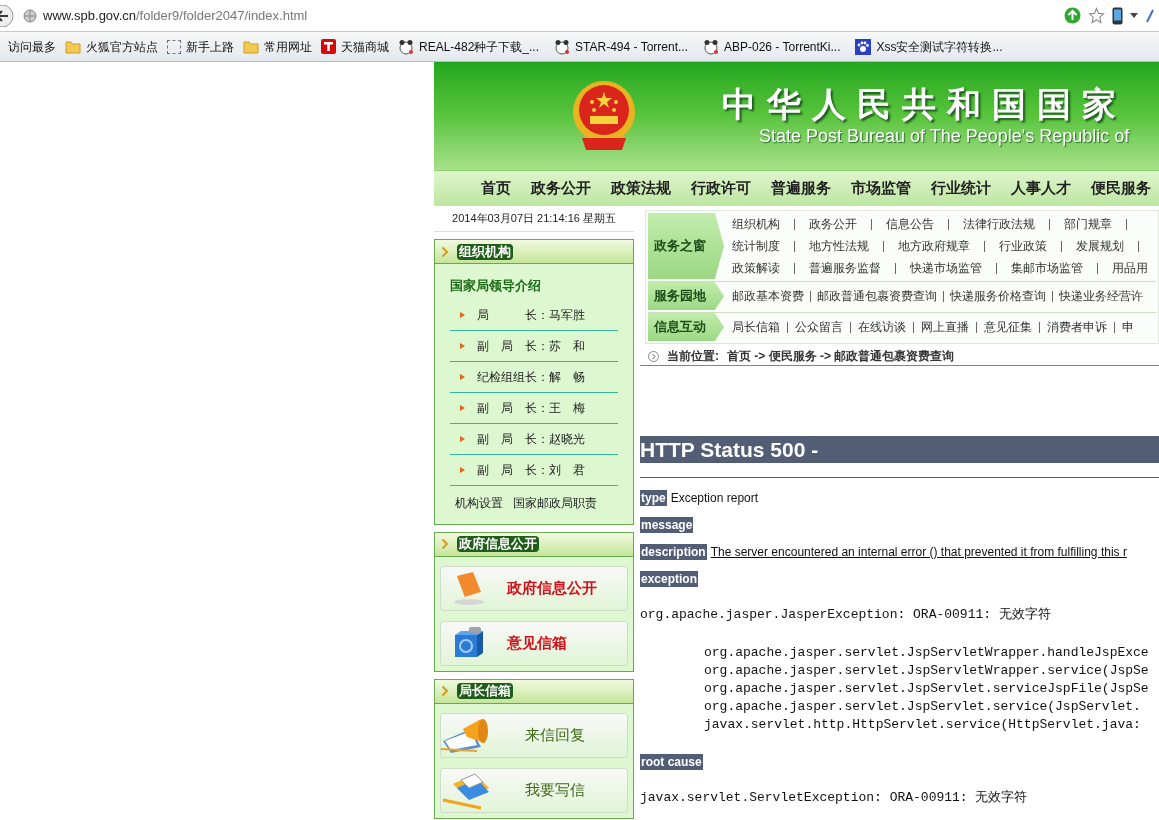 The image size is (1159, 820). I want to click on stack-trace-line: org.apache.jasper.servlet.JspServletWrapper.handleJspExce, so click(927, 653).